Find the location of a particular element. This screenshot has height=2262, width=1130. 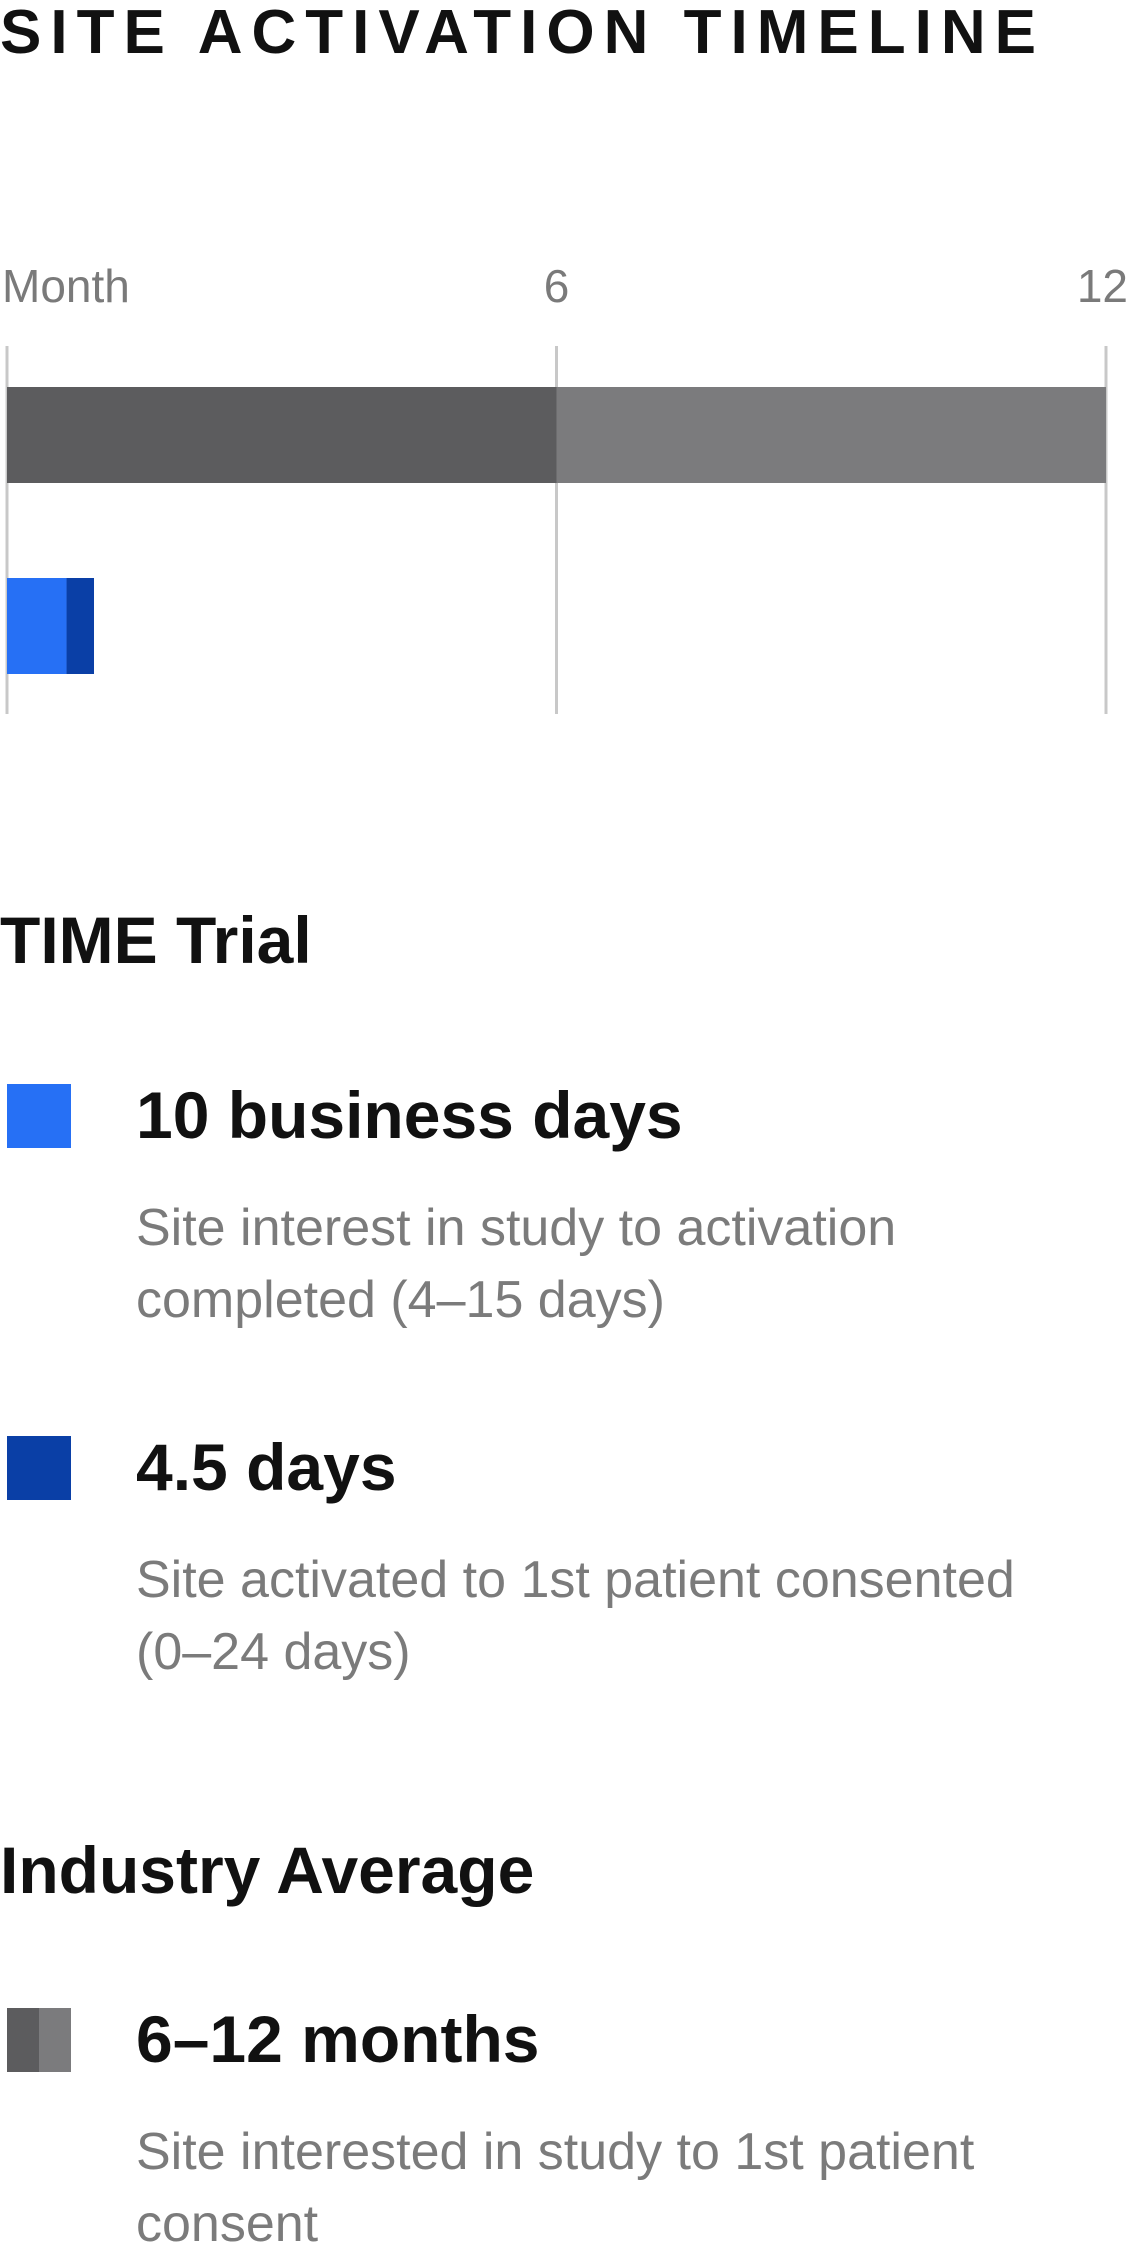

time-trial-activation-value: 10 business days is located at coordinates (409, 1115).